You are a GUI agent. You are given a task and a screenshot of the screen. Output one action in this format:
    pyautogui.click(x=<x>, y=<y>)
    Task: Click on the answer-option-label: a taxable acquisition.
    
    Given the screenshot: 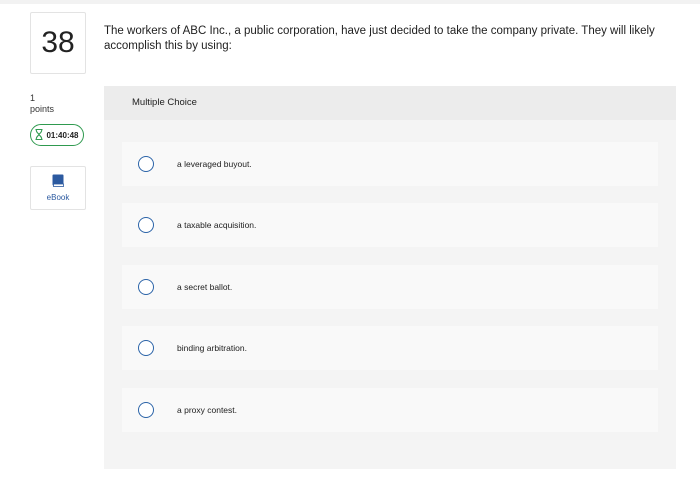 What is the action you would take?
    pyautogui.click(x=217, y=225)
    